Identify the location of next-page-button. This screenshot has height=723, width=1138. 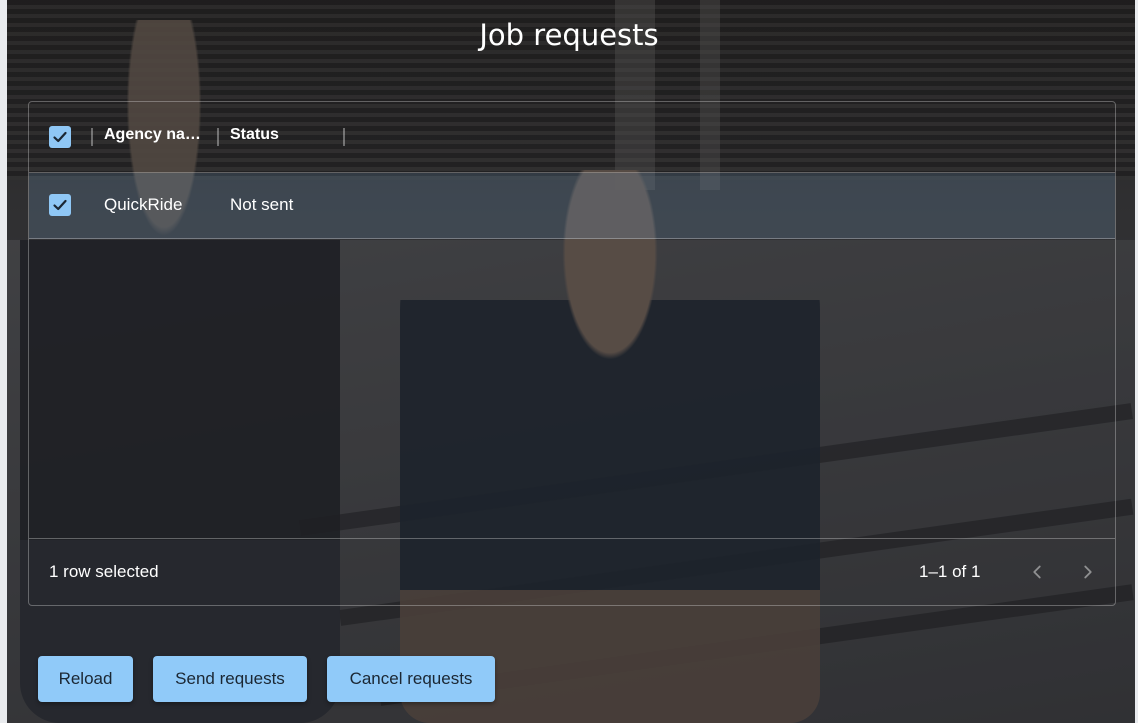
(1088, 572).